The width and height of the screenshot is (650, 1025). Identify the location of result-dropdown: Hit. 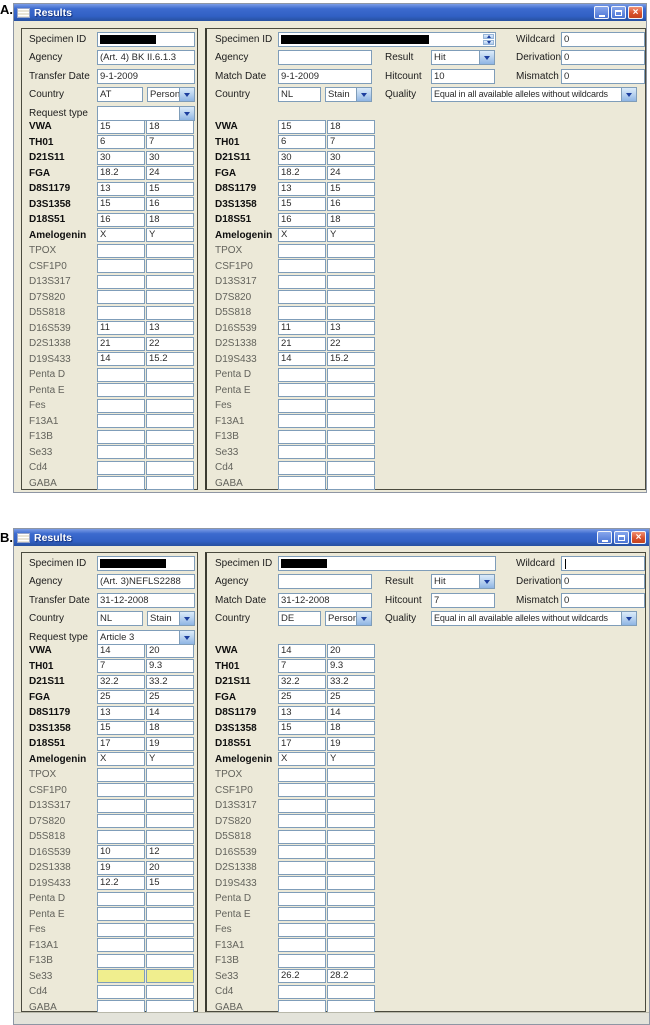
(463, 581).